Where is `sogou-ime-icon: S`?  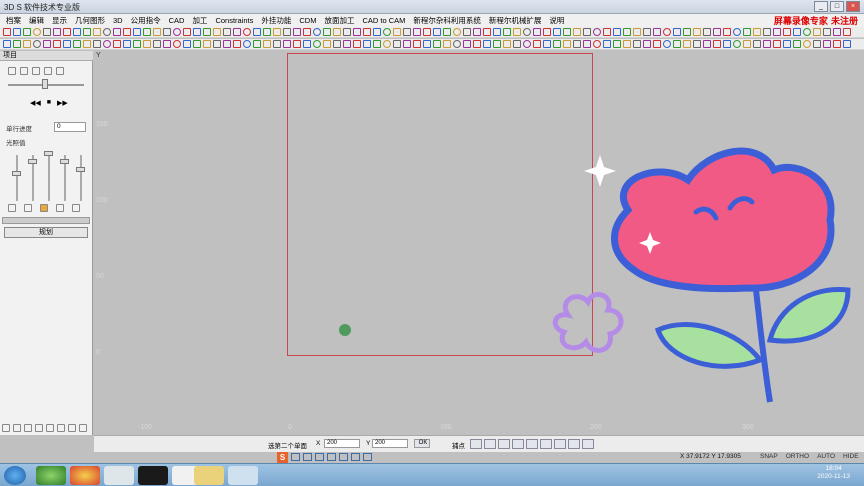
sogou-ime-icon: S is located at coordinates (282, 457).